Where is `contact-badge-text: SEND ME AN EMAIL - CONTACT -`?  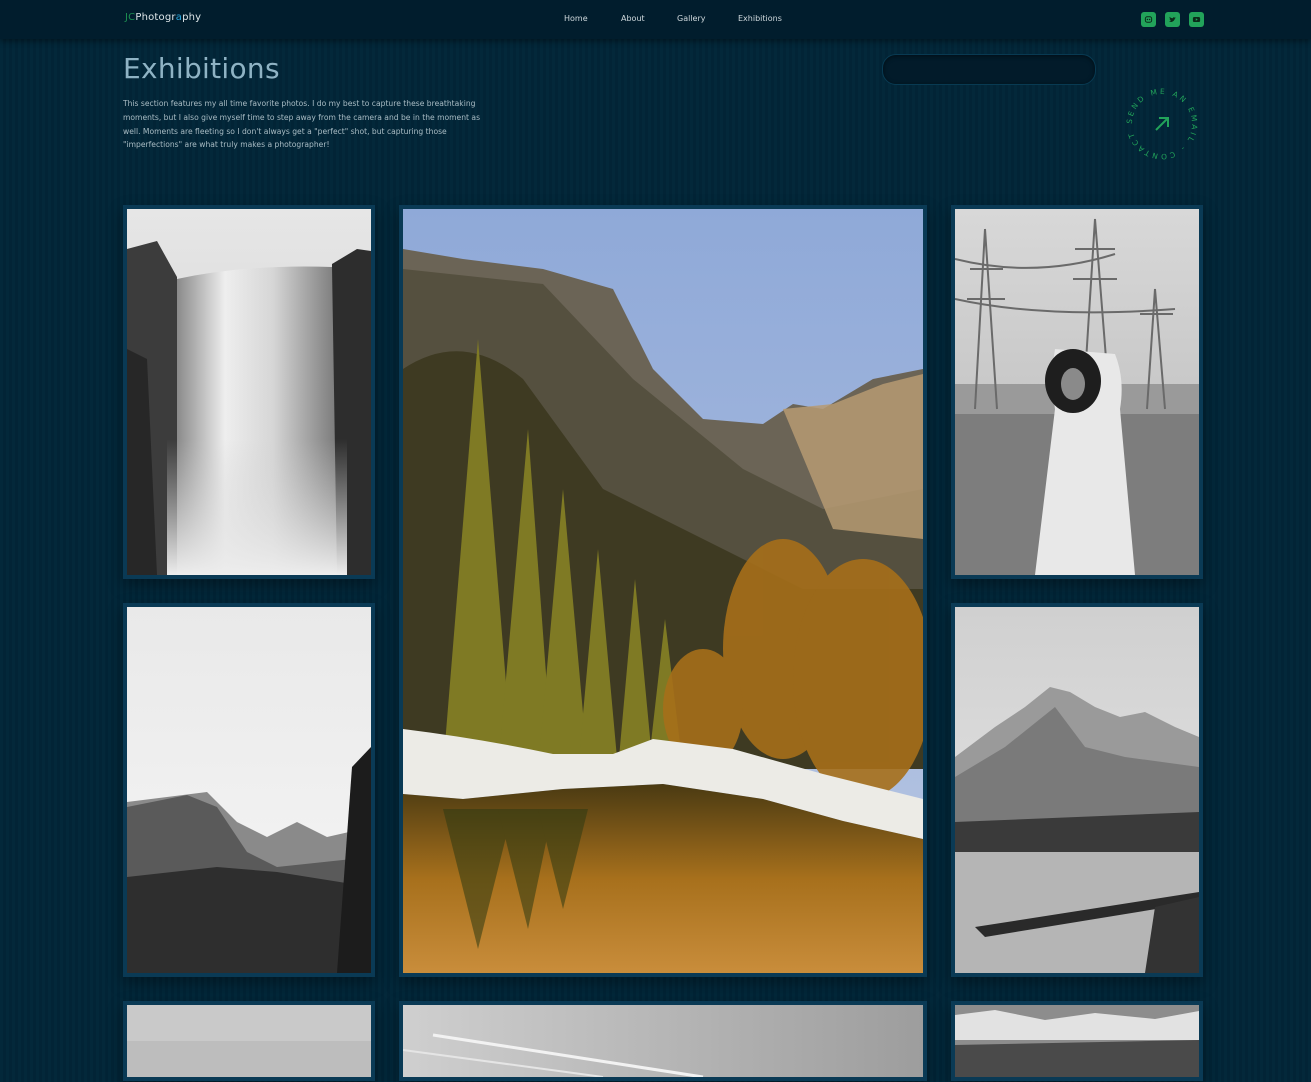 contact-badge-text: SEND ME AN EMAIL - CONTACT - is located at coordinates (1160, 122).